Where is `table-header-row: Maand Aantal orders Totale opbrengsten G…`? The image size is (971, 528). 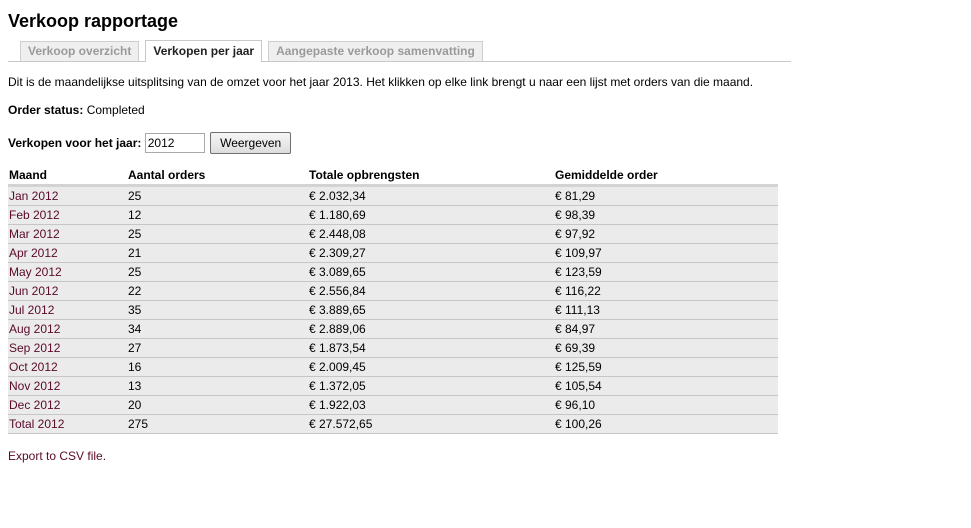 table-header-row: Maand Aantal orders Totale opbrengsten G… is located at coordinates (393, 176).